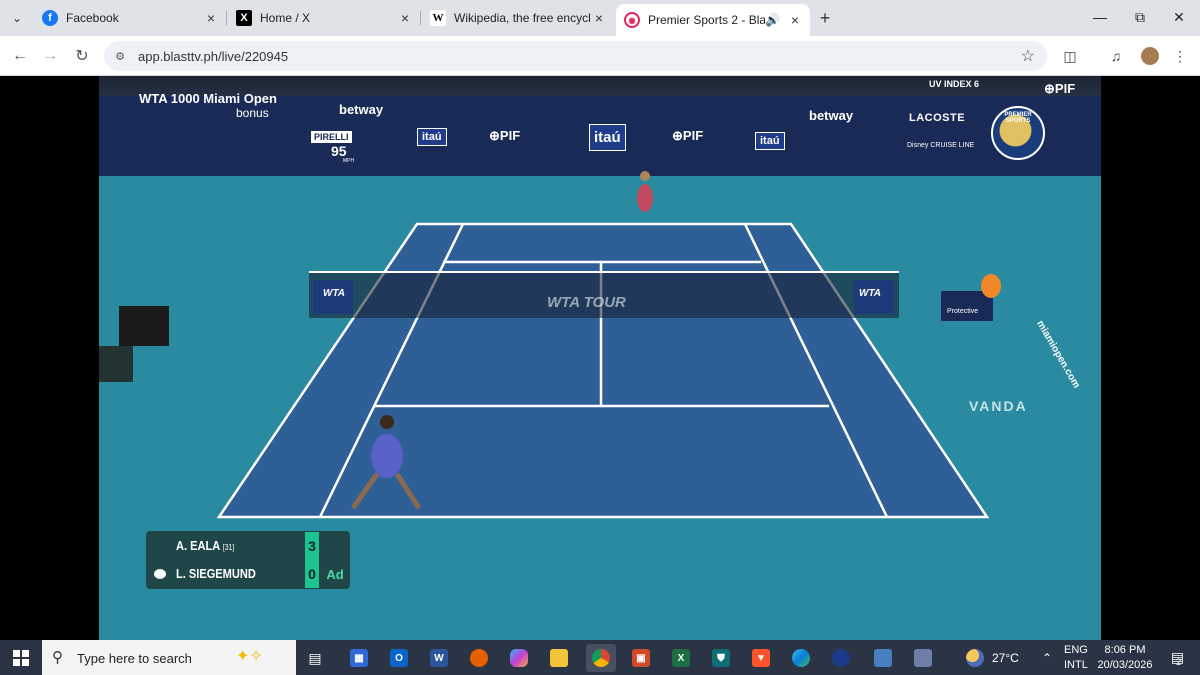 Image resolution: width=1200 pixels, height=675 pixels. I want to click on language-code: ENG, so click(1076, 649).